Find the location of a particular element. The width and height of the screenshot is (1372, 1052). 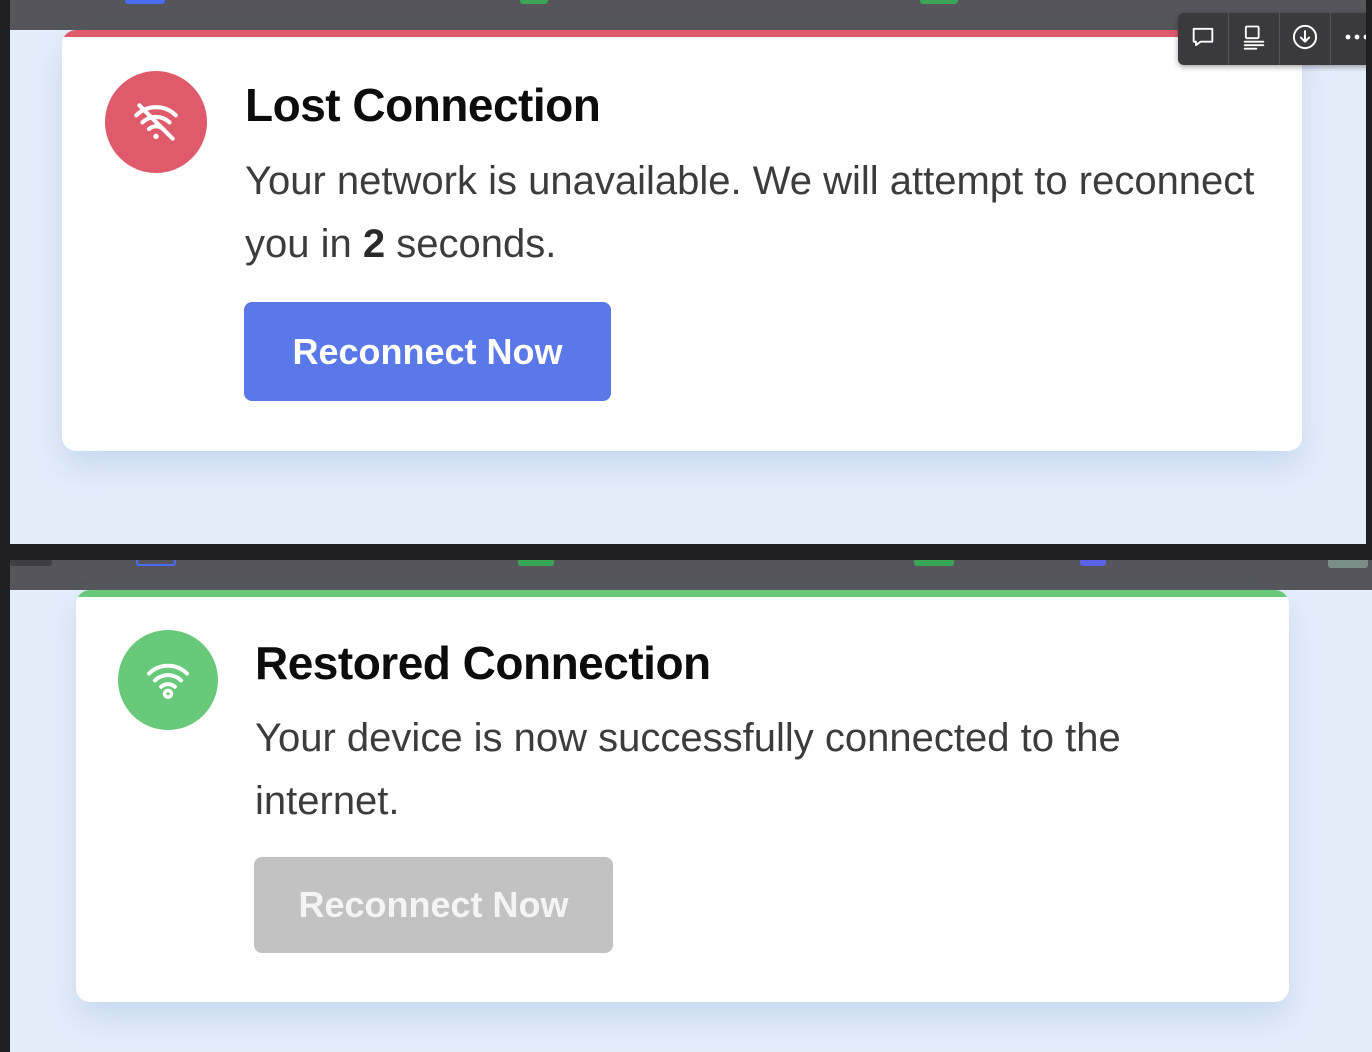

reconnect-now-button: Reconnect Now is located at coordinates (427, 351).